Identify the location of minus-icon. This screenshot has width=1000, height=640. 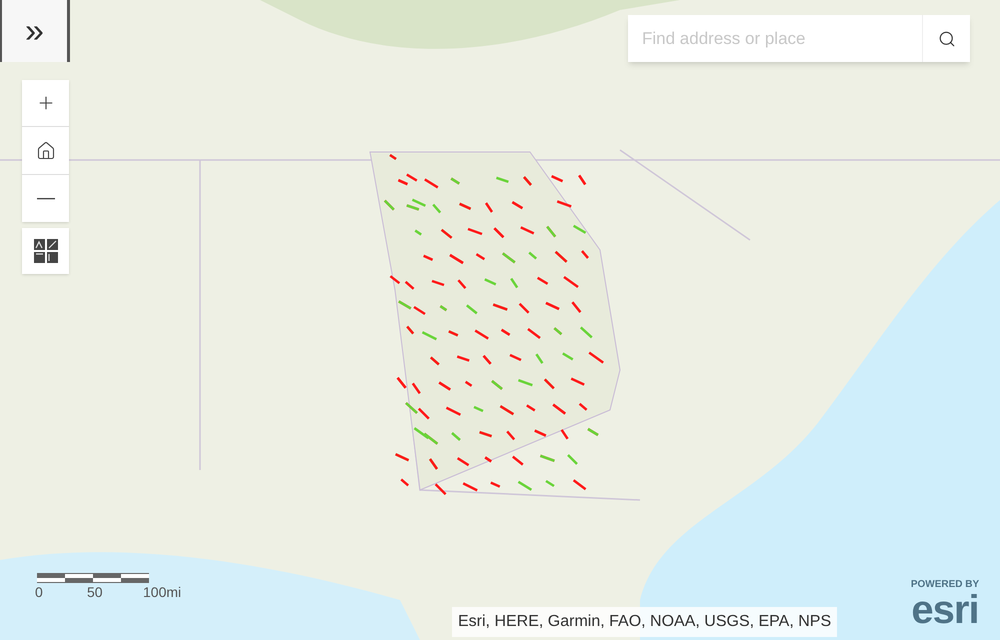
(45, 199).